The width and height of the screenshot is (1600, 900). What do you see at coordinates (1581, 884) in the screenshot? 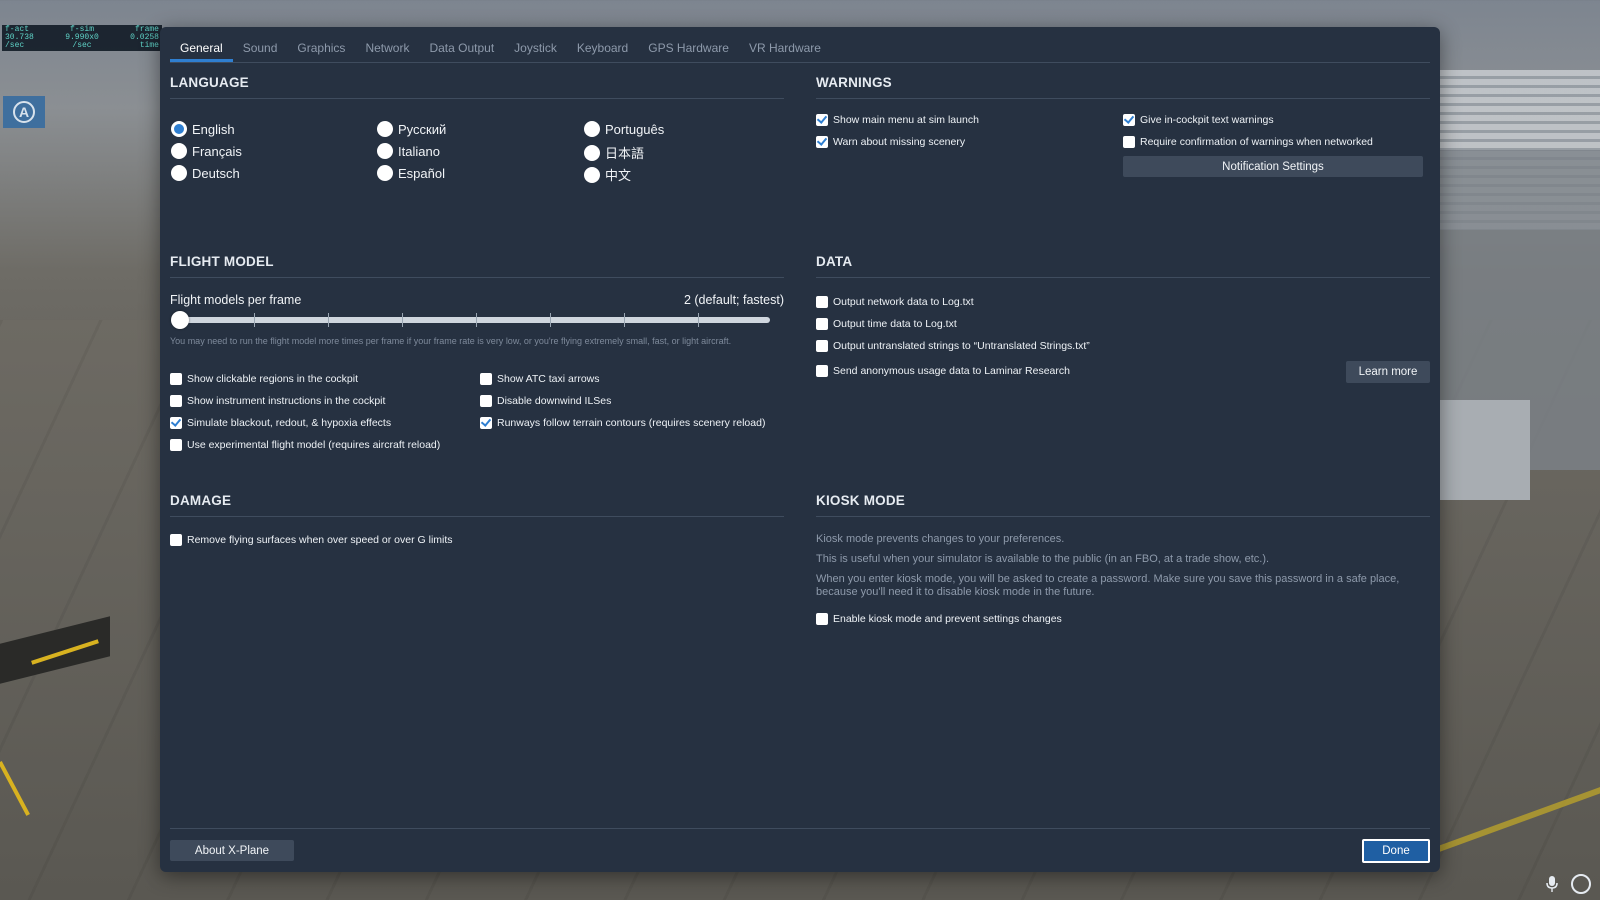
I see `refresh-icon` at bounding box center [1581, 884].